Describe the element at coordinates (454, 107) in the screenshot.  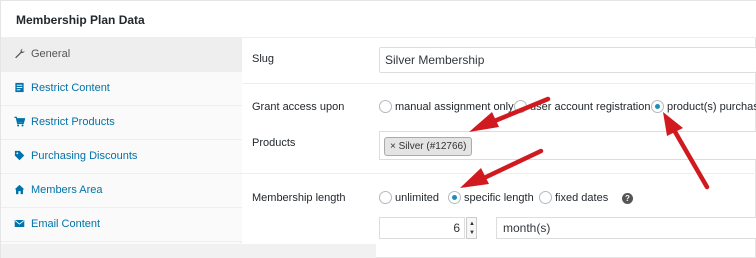
I see `grant-manual-label: manual assignment only` at that location.